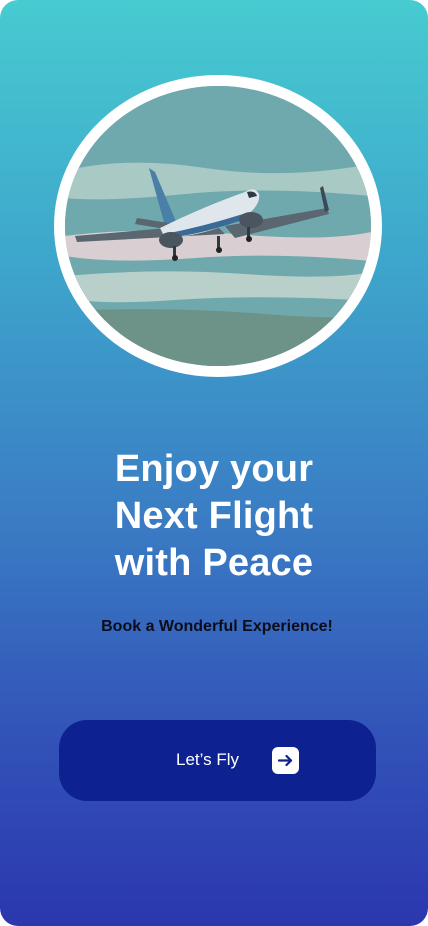 Image resolution: width=428 pixels, height=926 pixels. I want to click on lets-fly-button-label: Let’s Fly, so click(207, 759).